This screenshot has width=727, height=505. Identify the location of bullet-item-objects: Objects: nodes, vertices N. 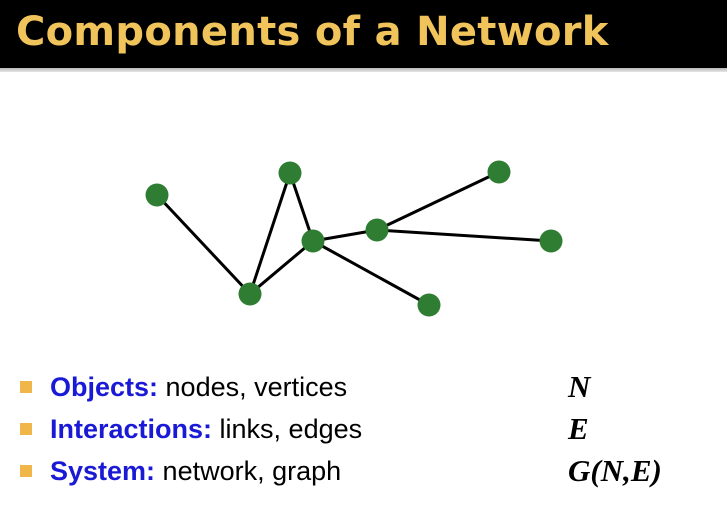
(370, 387).